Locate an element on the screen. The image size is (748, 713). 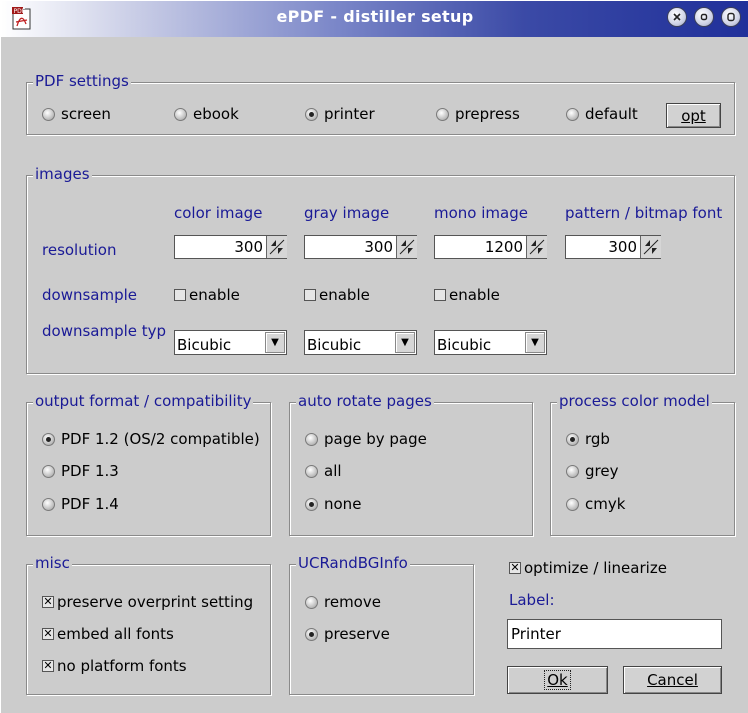
radio-label: printer is located at coordinates (349, 114).